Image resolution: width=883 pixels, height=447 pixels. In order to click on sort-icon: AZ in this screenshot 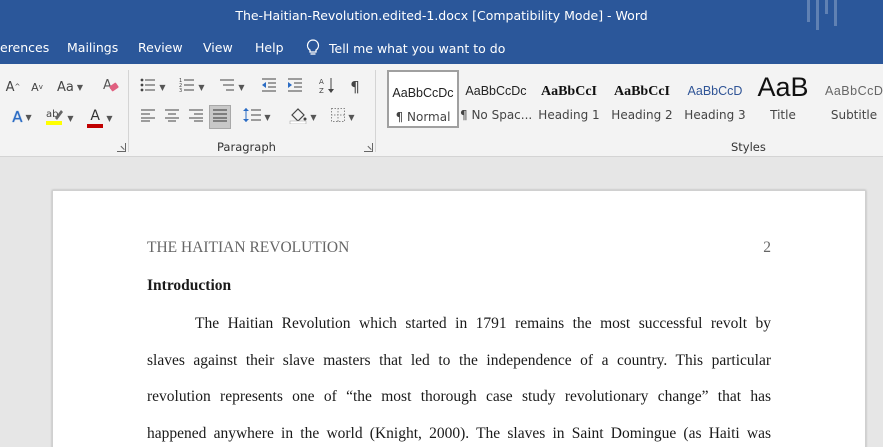, I will do `click(327, 87)`.